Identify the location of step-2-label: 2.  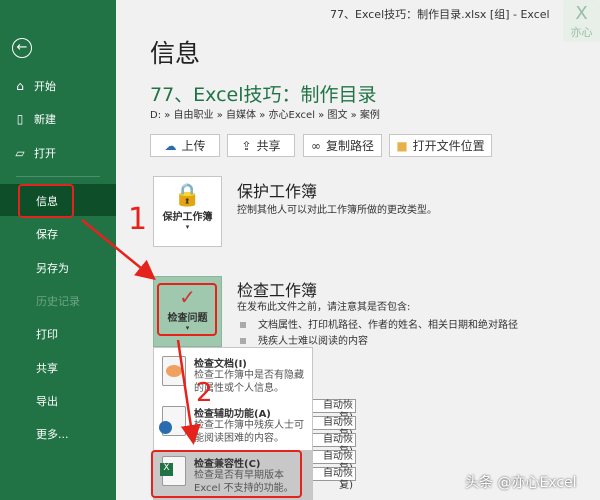
(204, 393).